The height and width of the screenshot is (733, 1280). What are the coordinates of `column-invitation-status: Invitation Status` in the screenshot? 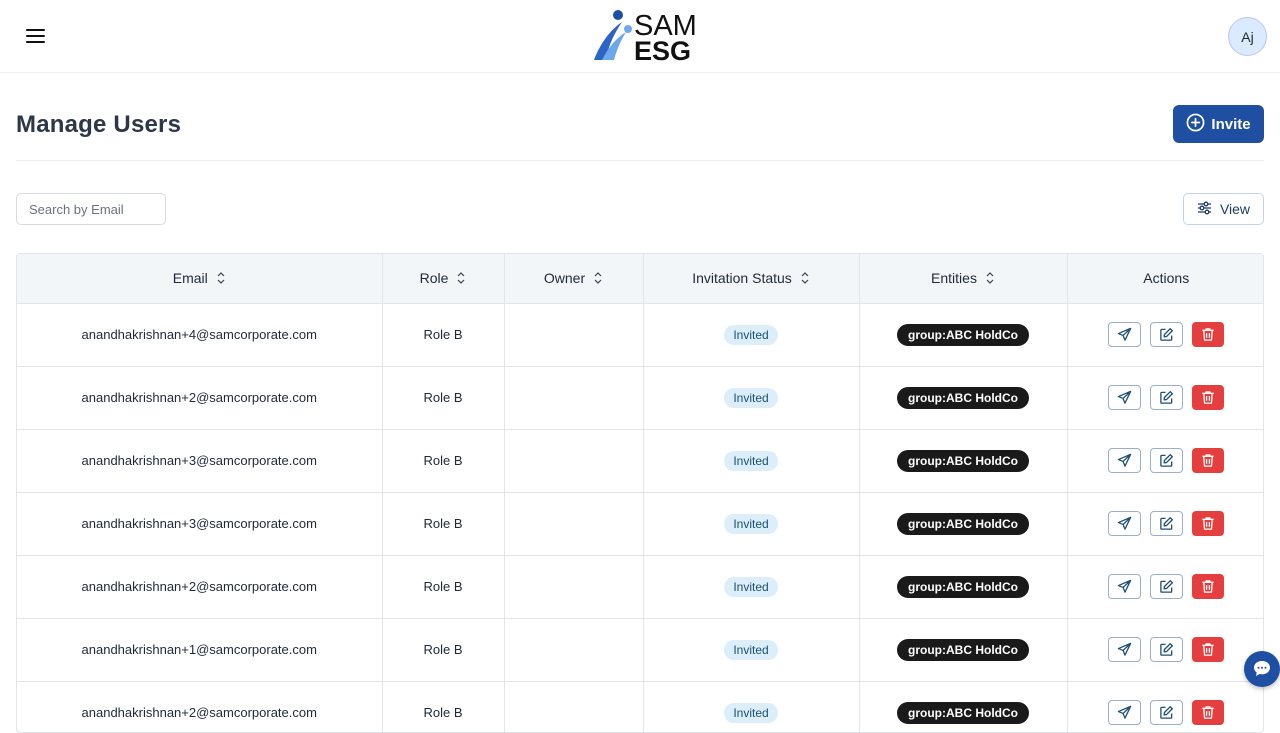 It's located at (751, 279).